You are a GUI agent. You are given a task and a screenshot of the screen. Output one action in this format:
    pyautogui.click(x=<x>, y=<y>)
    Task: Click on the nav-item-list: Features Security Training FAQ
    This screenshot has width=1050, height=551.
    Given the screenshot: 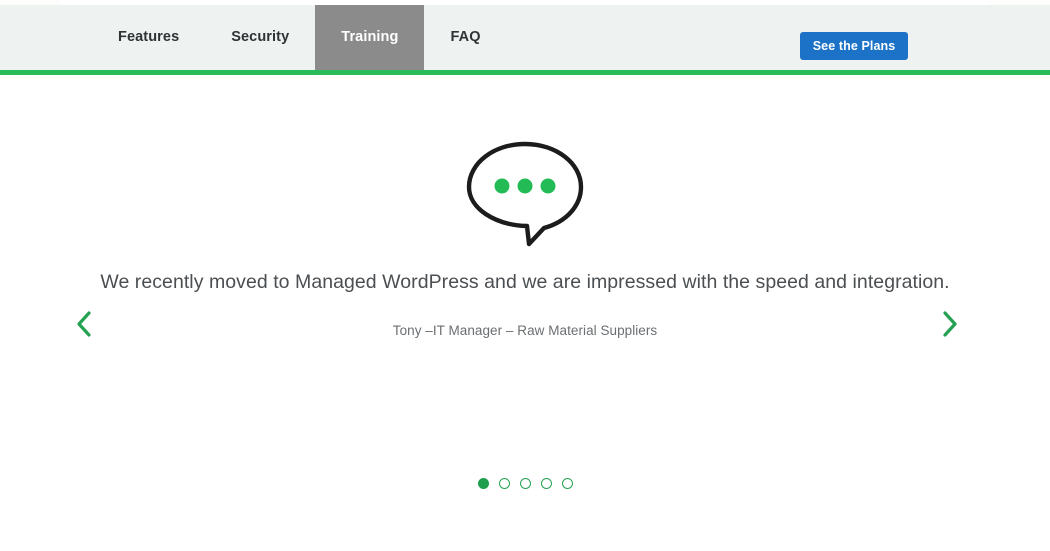 What is the action you would take?
    pyautogui.click(x=253, y=37)
    